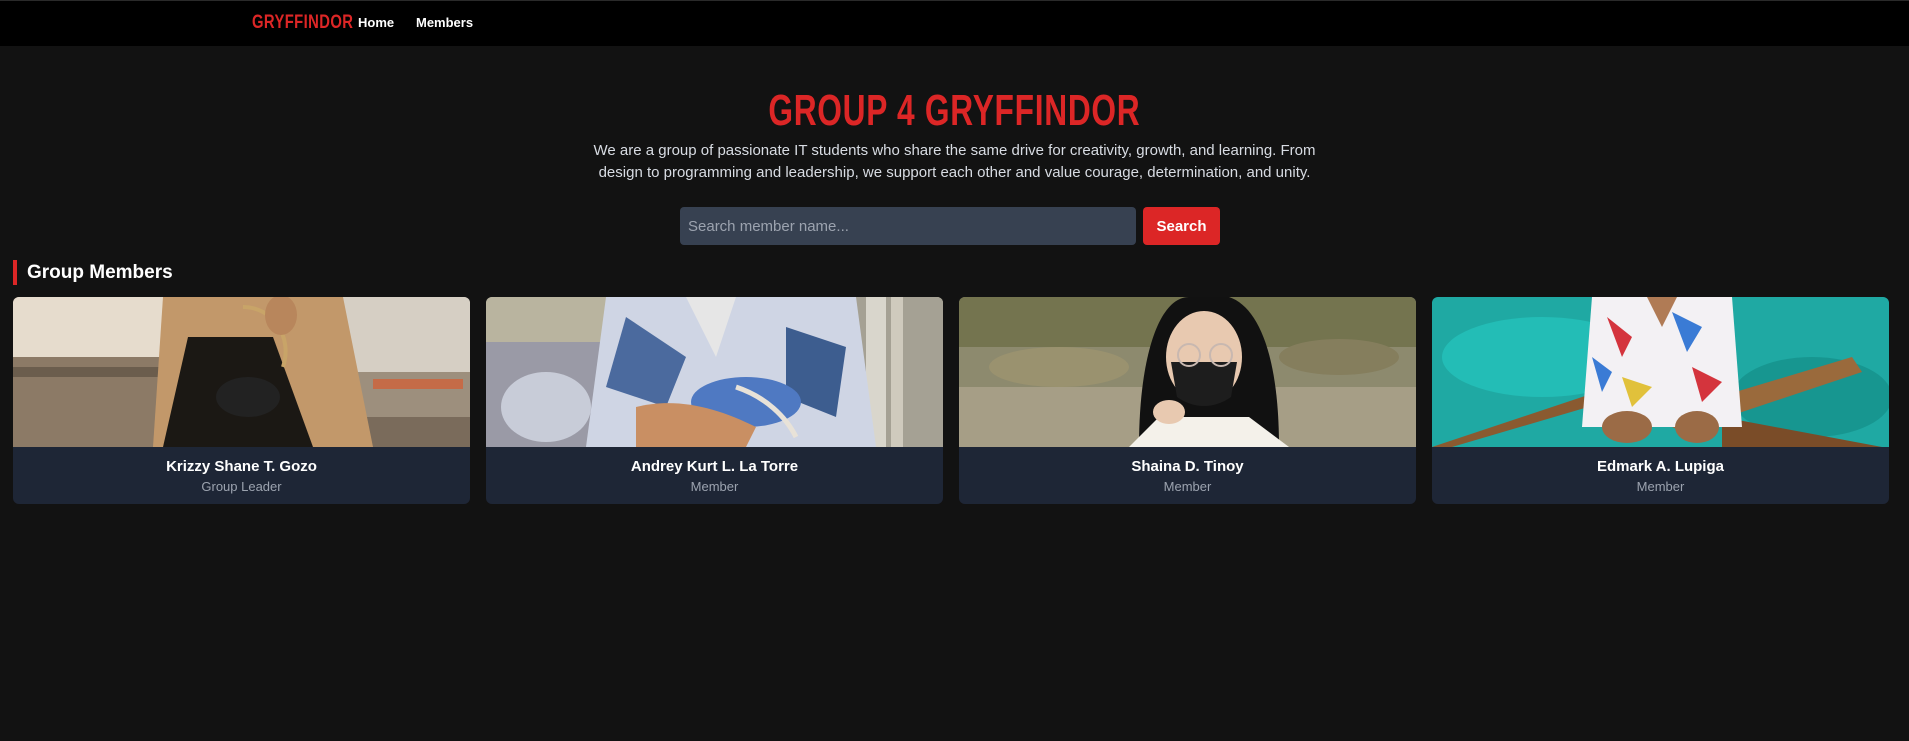 The height and width of the screenshot is (741, 1909). I want to click on brand-logo: GRYFFINDOR, so click(302, 23).